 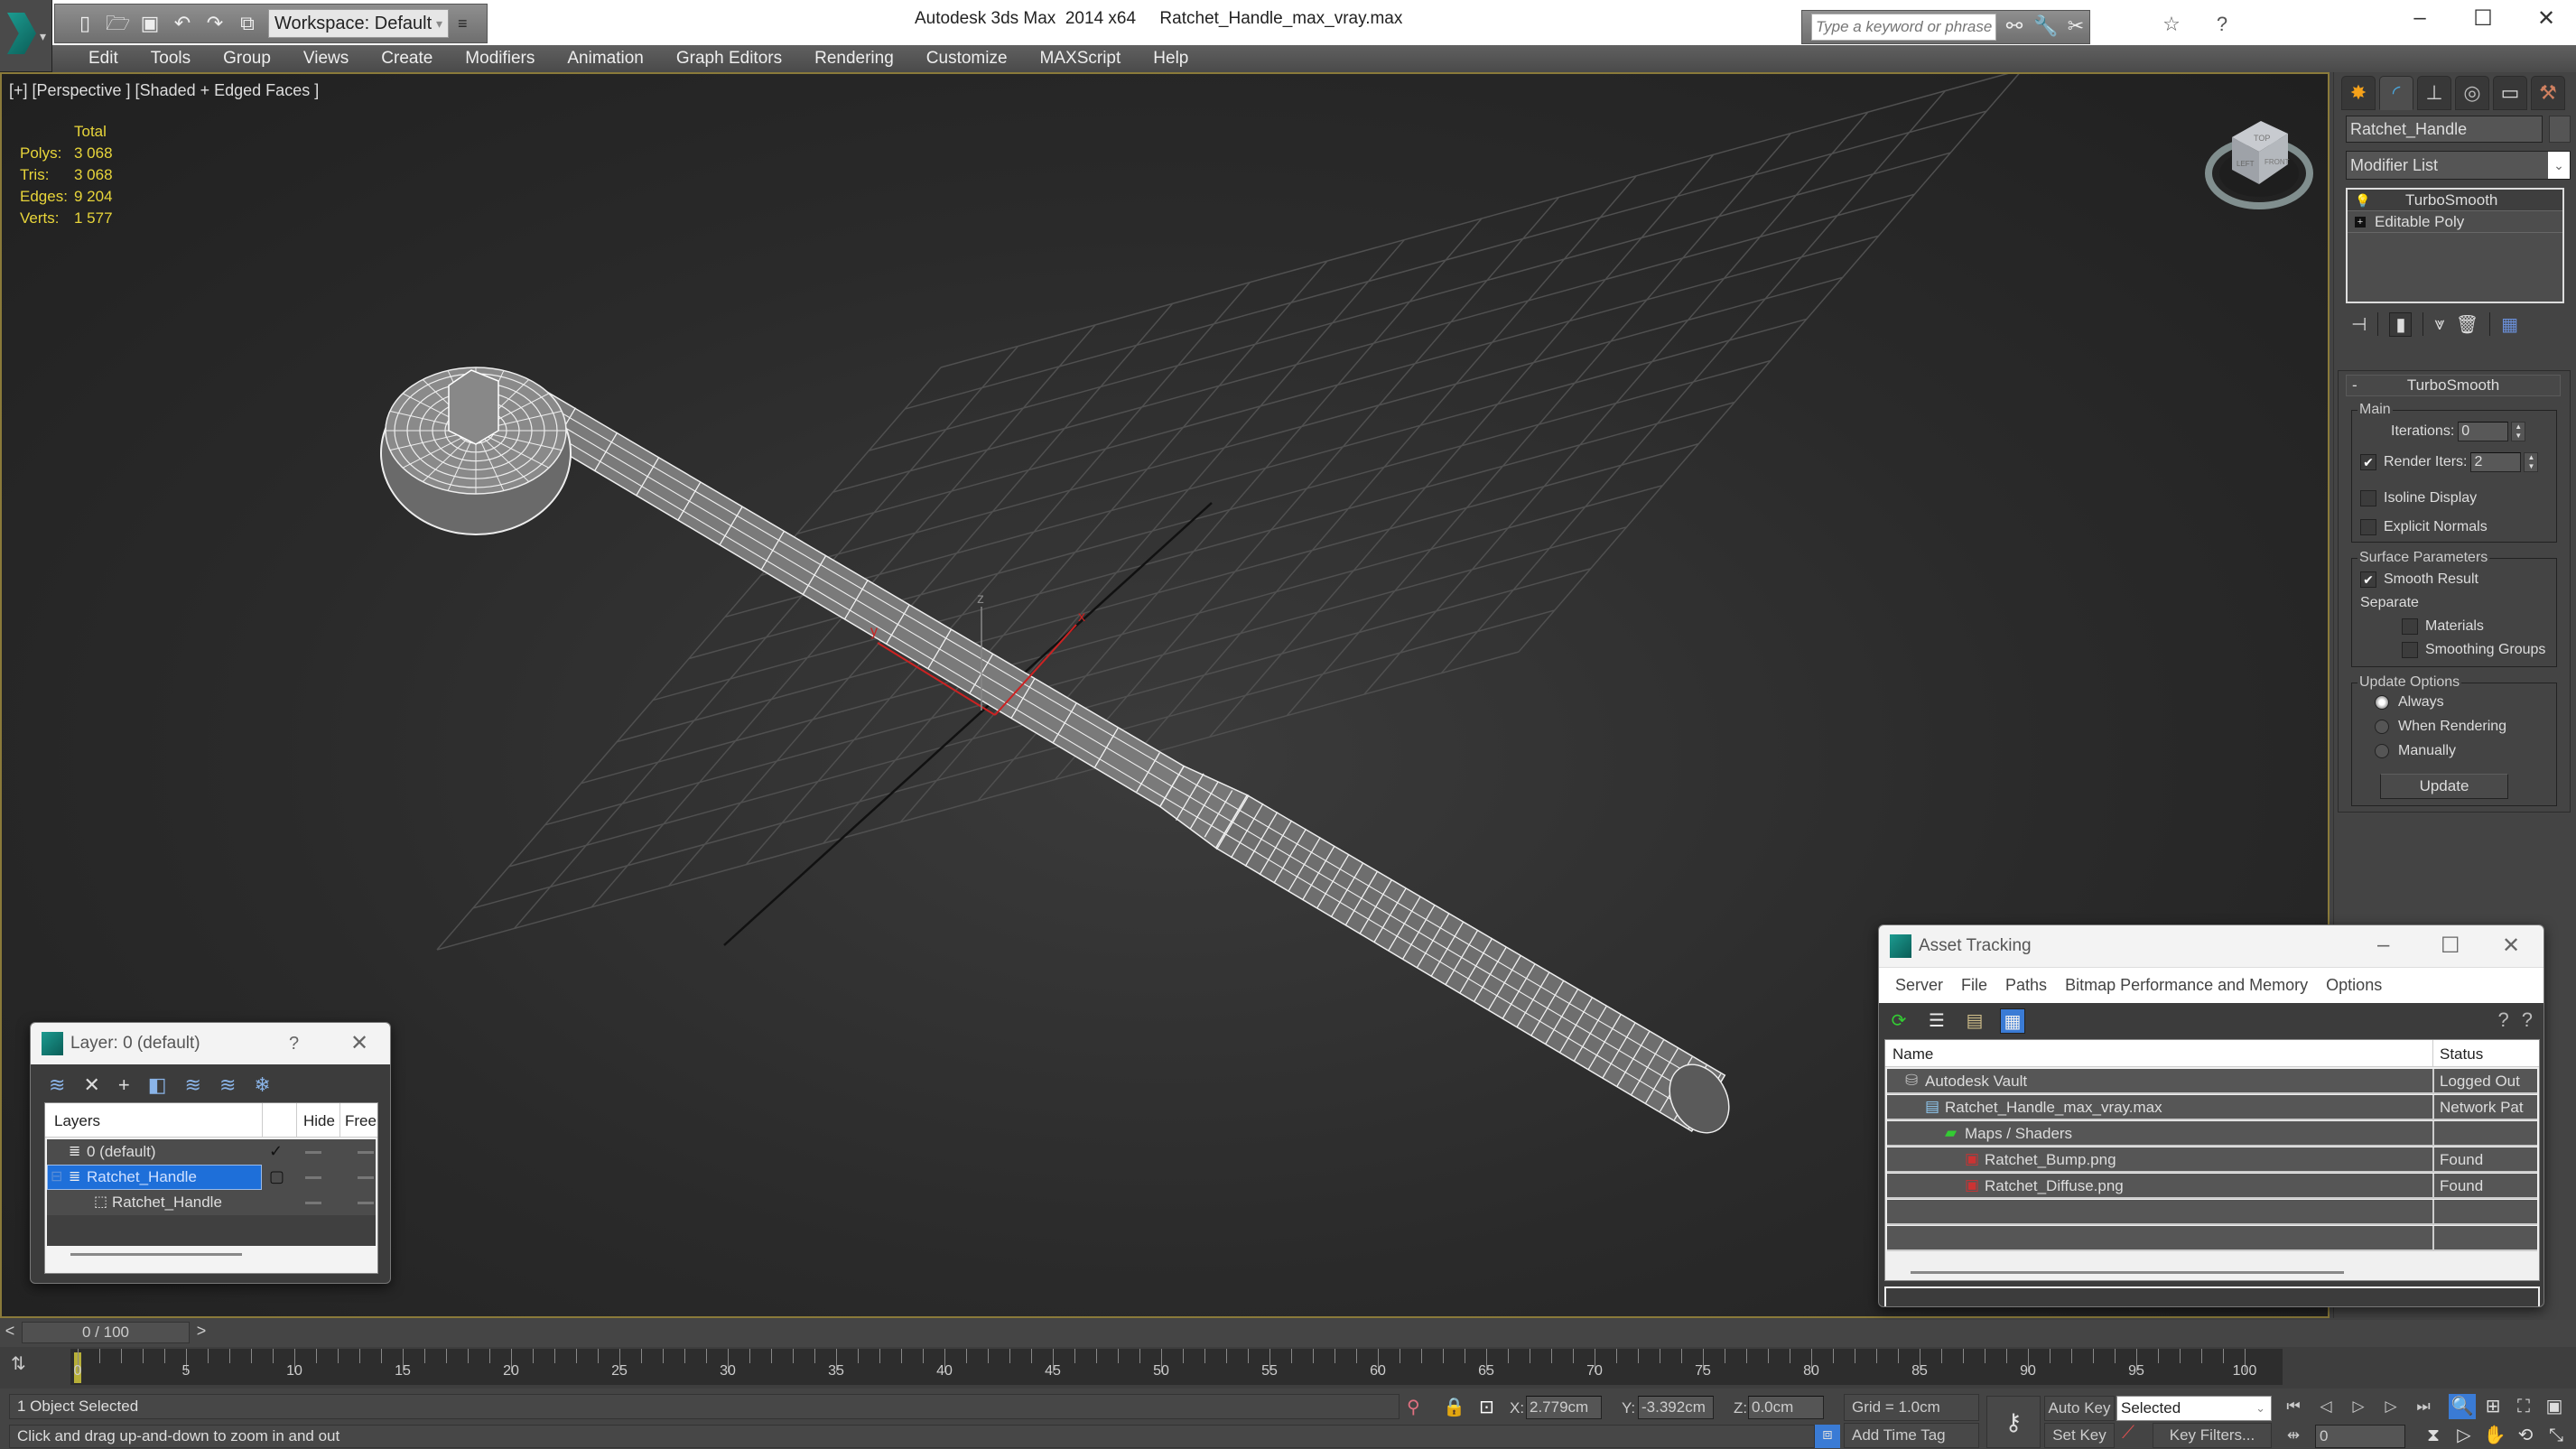 I want to click on default-in-out-tangent-icon: ⟋, so click(x=2128, y=1433).